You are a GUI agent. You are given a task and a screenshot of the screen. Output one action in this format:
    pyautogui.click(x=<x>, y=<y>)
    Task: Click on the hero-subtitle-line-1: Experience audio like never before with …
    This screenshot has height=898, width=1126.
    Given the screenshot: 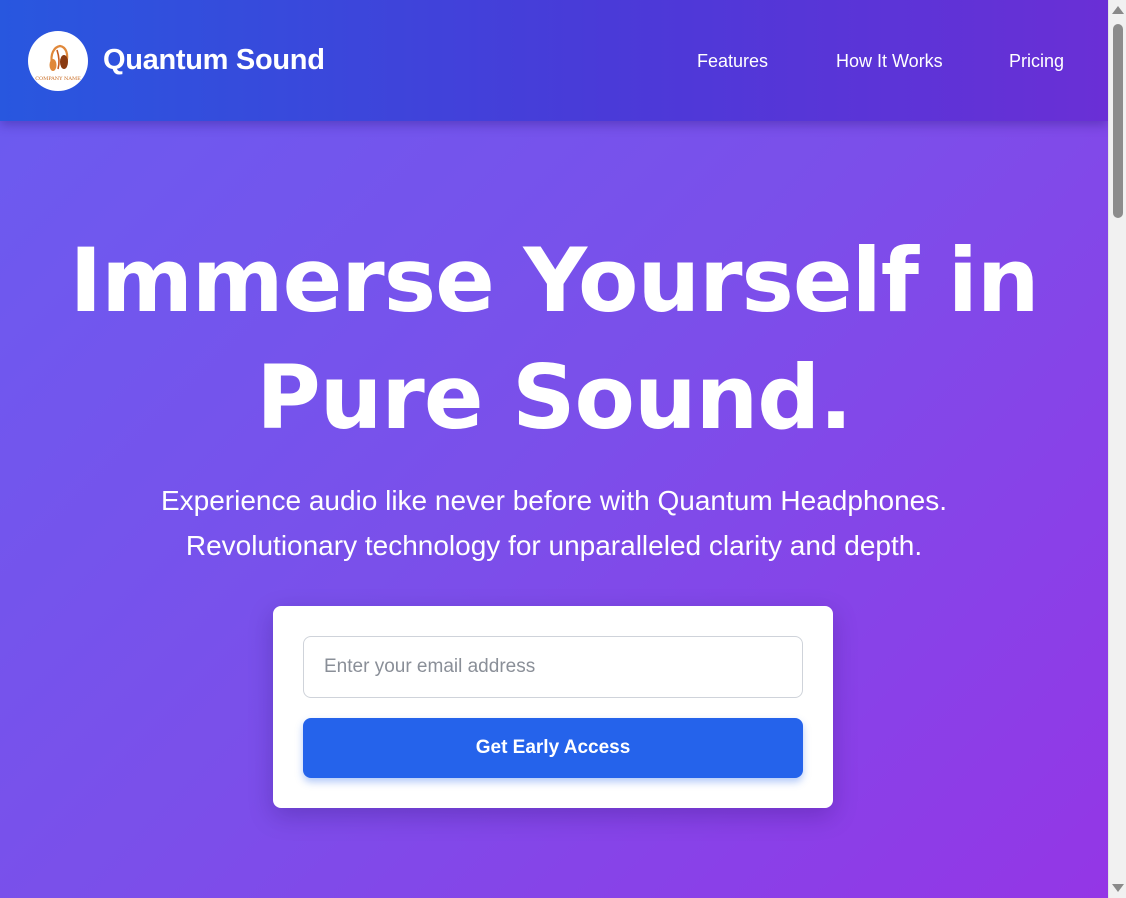 What is the action you would take?
    pyautogui.click(x=554, y=500)
    